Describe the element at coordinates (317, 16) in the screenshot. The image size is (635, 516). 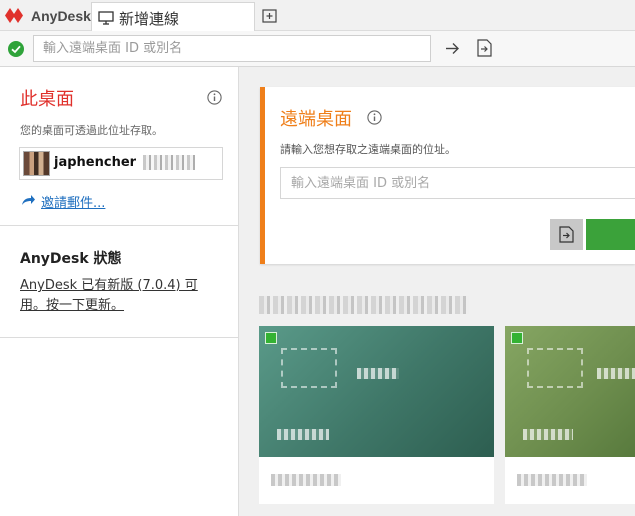
I see `title-bar: AnyDesk 新增連線` at that location.